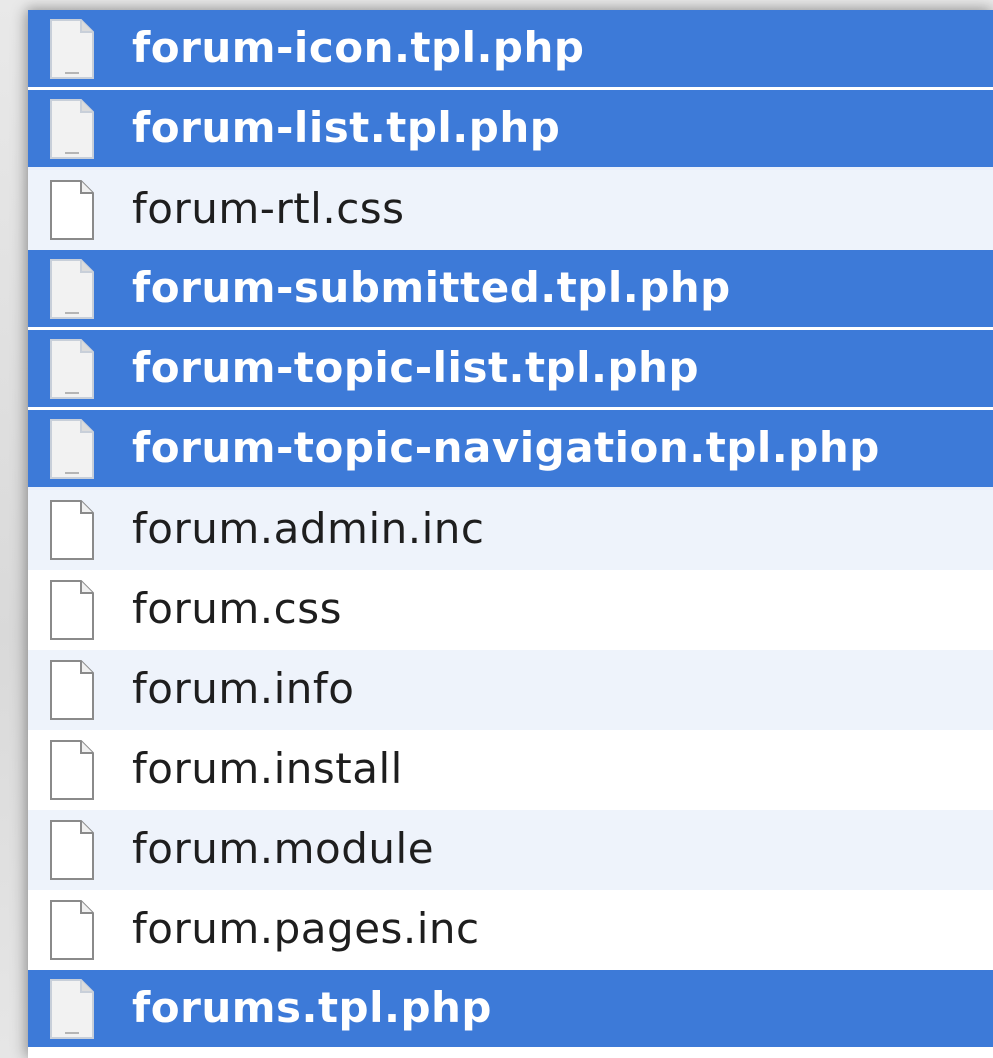 Image resolution: width=993 pixels, height=1058 pixels. I want to click on file-name: forum-topic-list.tpl.php, so click(416, 367).